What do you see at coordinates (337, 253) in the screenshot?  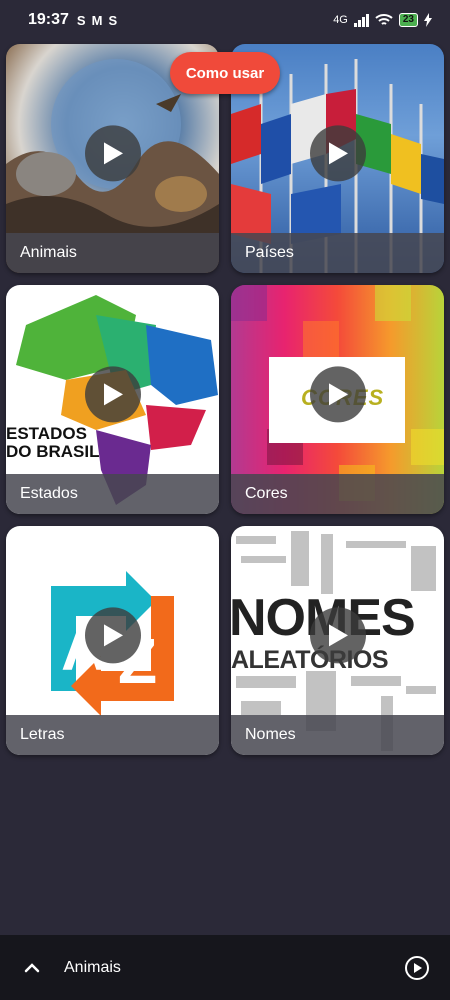 I see `card-label: Países` at bounding box center [337, 253].